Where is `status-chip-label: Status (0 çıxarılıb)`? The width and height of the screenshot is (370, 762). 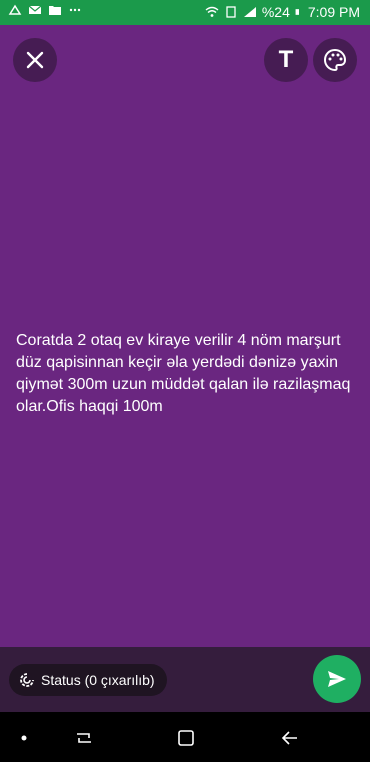 status-chip-label: Status (0 çıxarılıb) is located at coordinates (98, 680).